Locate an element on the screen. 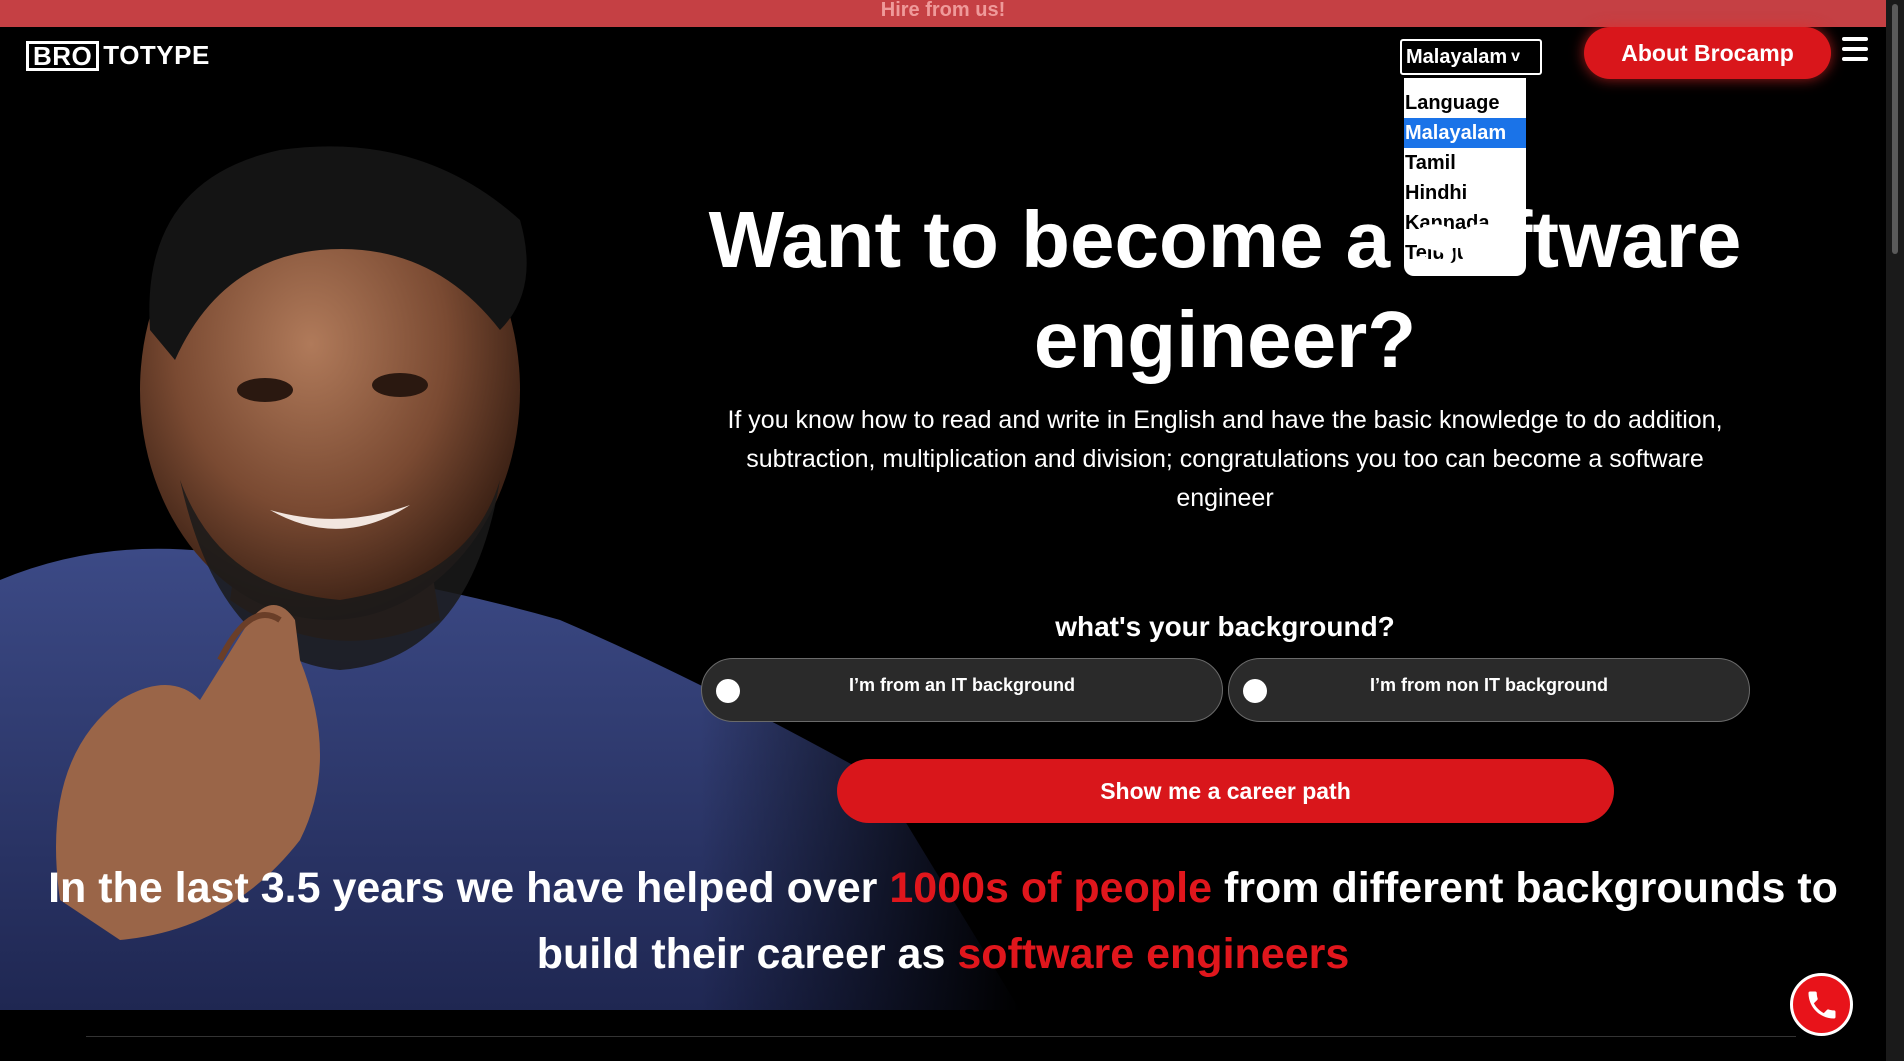 The height and width of the screenshot is (1061, 1904). show-career-path-button: Show me a career path is located at coordinates (1225, 791).